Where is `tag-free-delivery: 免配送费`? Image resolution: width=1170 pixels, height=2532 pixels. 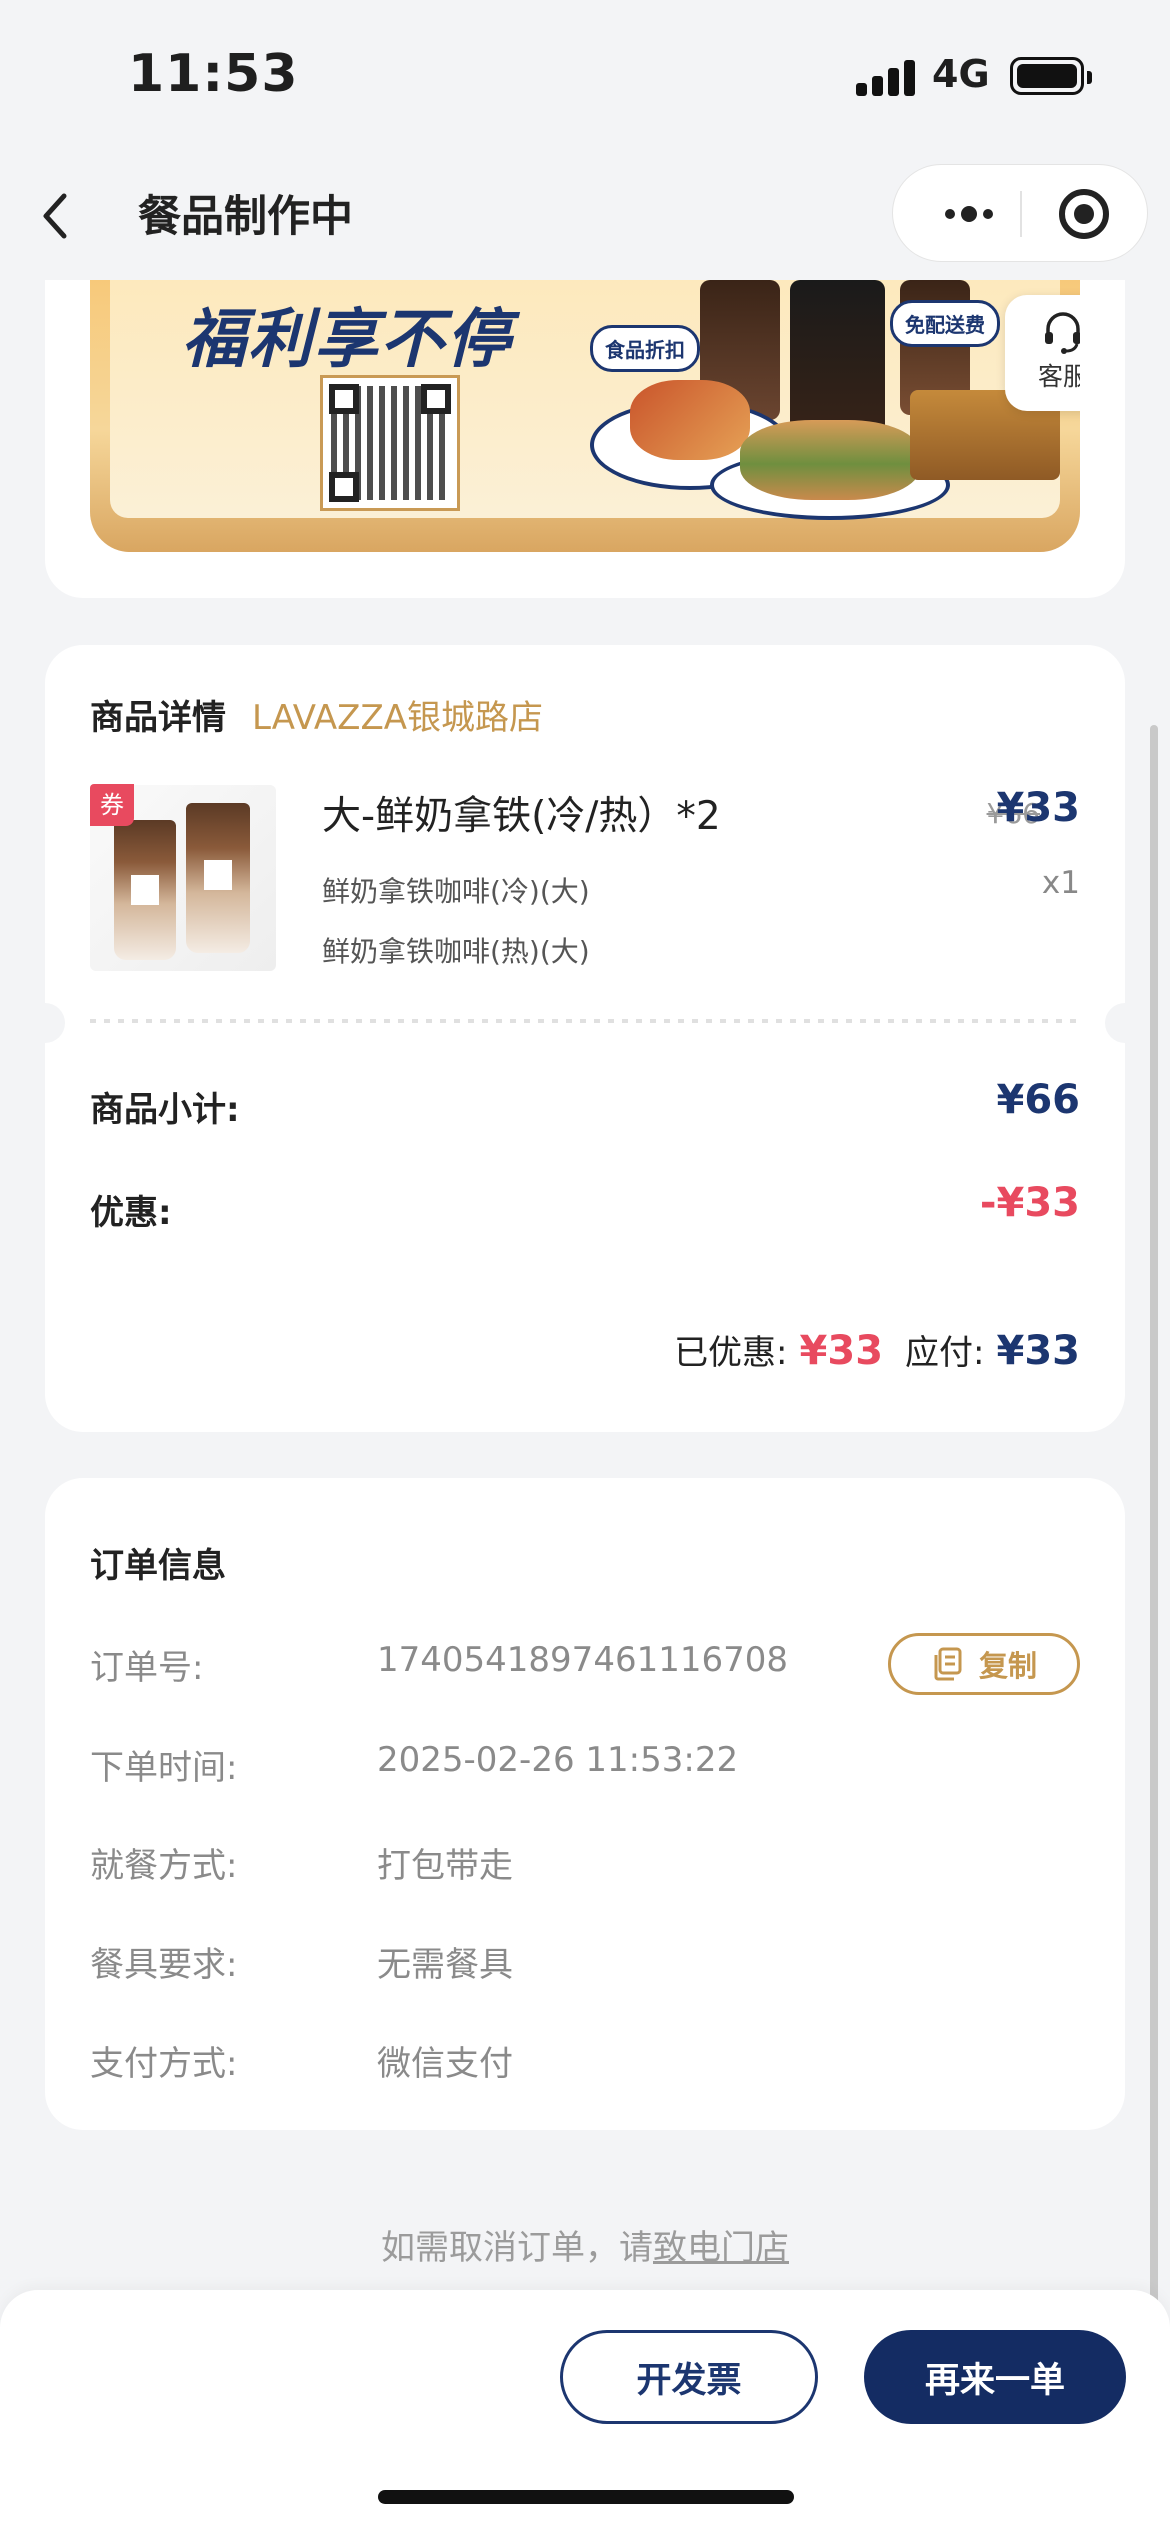
tag-free-delivery: 免配送费 is located at coordinates (945, 323).